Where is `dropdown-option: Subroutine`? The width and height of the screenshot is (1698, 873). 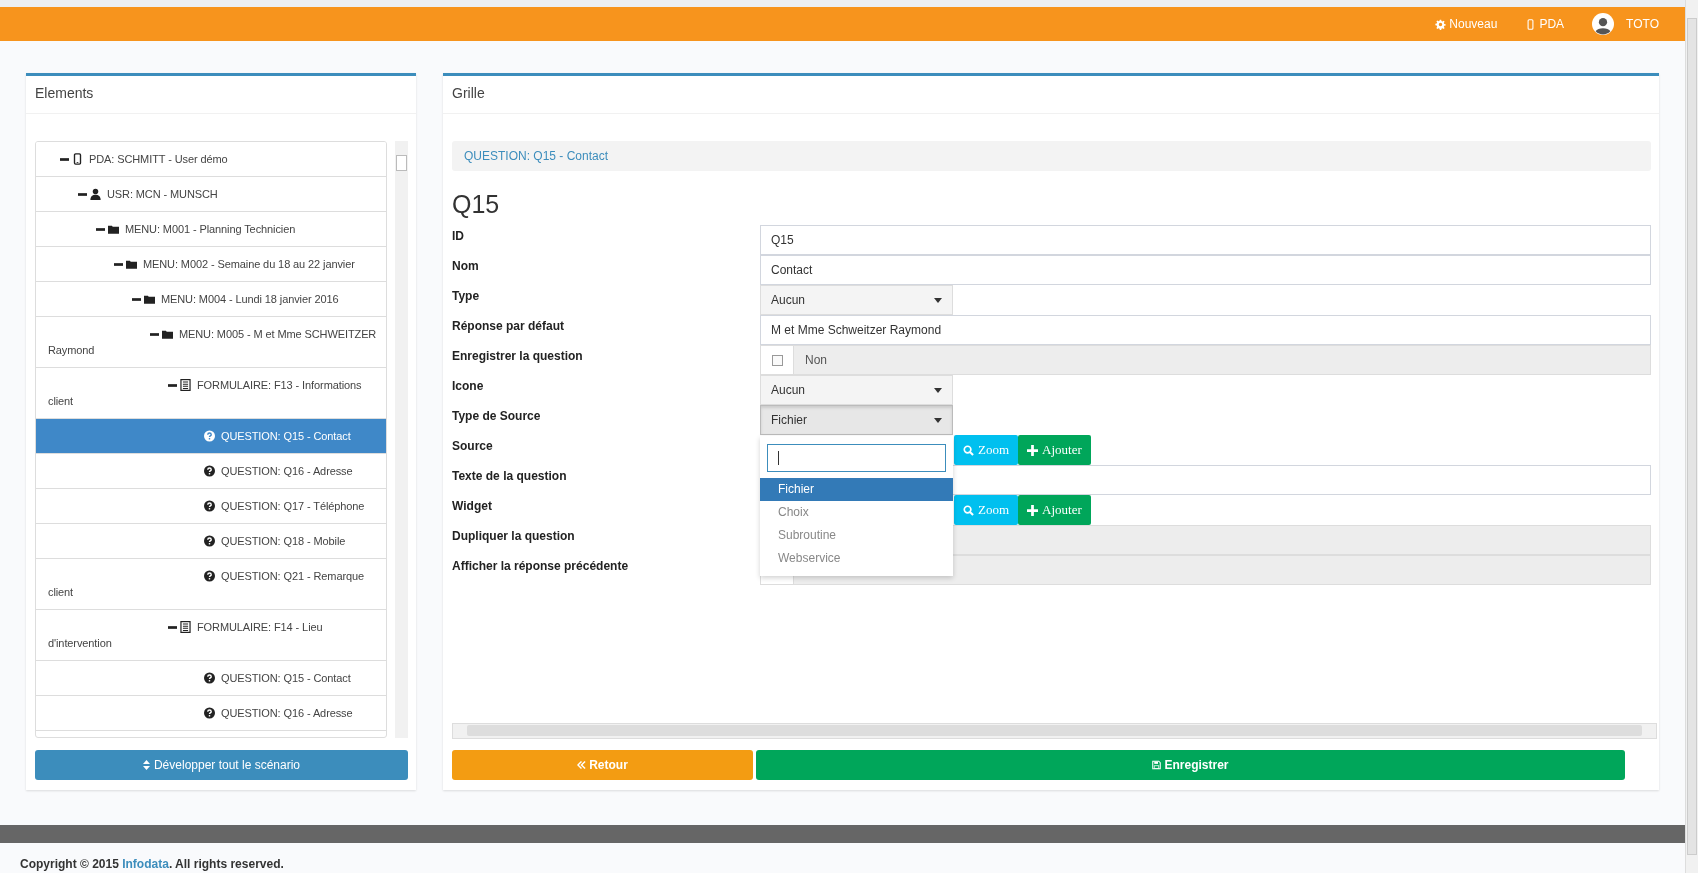
dropdown-option: Subroutine is located at coordinates (856, 535).